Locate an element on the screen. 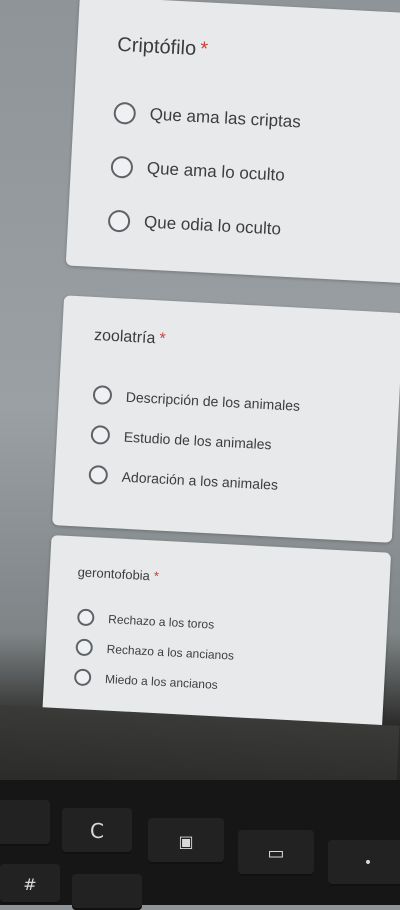  hash-key: # is located at coordinates (30, 884).